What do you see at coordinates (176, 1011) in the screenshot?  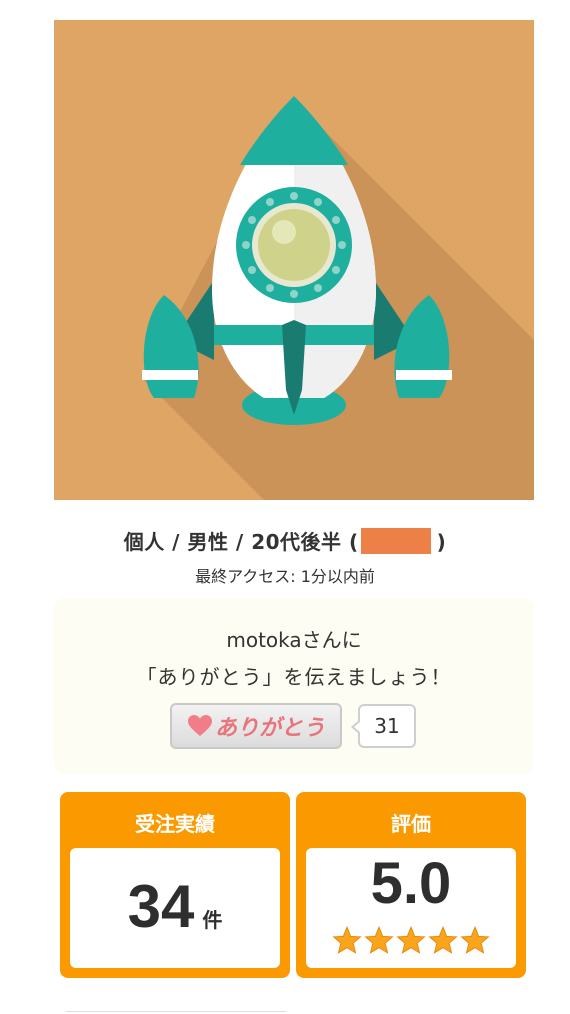 I see `divider` at bounding box center [176, 1011].